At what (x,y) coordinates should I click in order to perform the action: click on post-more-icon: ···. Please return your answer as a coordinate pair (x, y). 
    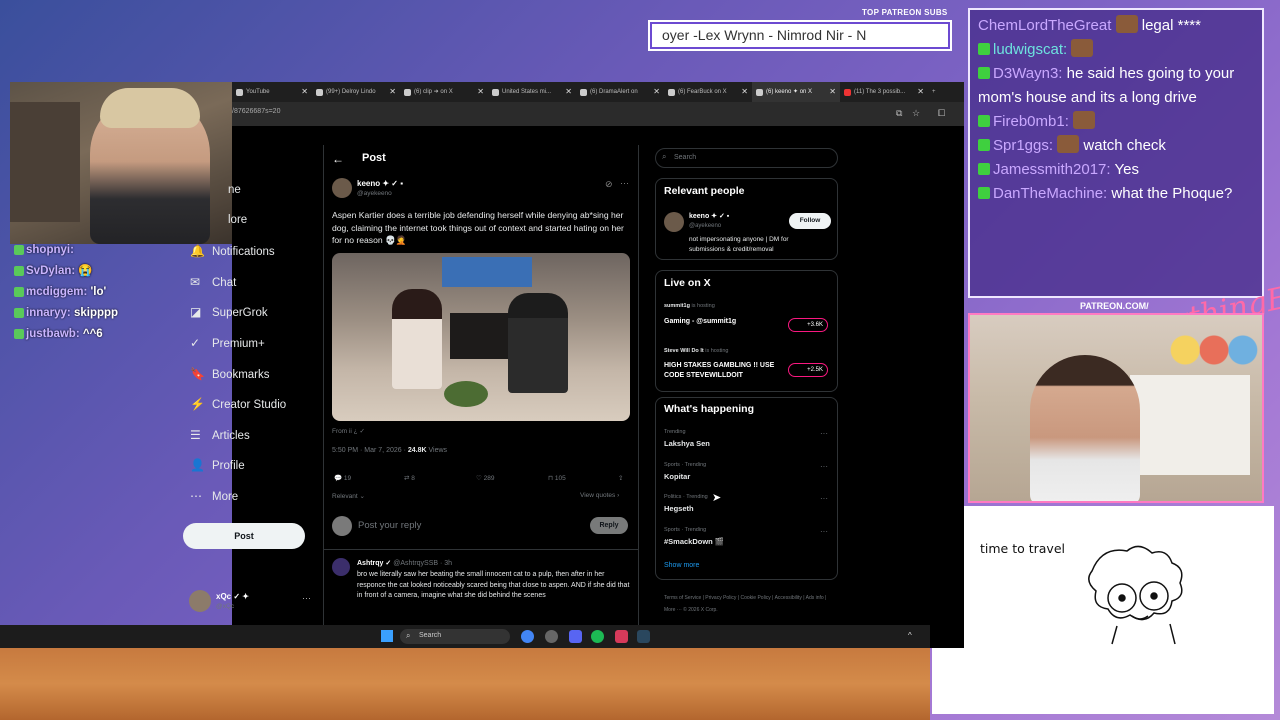
    Looking at the image, I should click on (624, 183).